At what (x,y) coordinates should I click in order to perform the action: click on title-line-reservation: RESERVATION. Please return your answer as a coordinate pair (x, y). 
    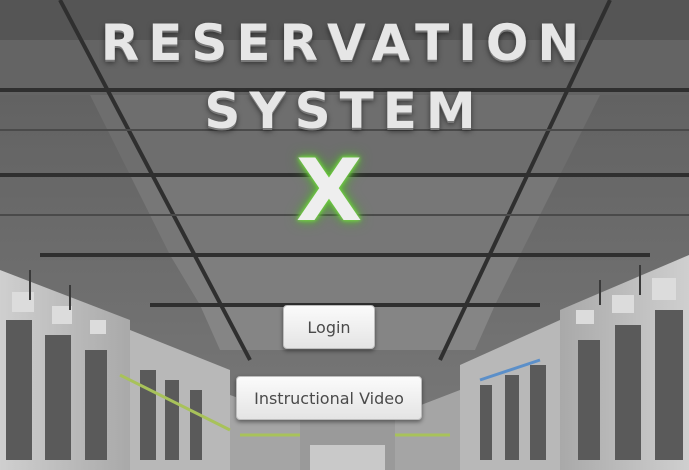
    Looking at the image, I should click on (344, 43).